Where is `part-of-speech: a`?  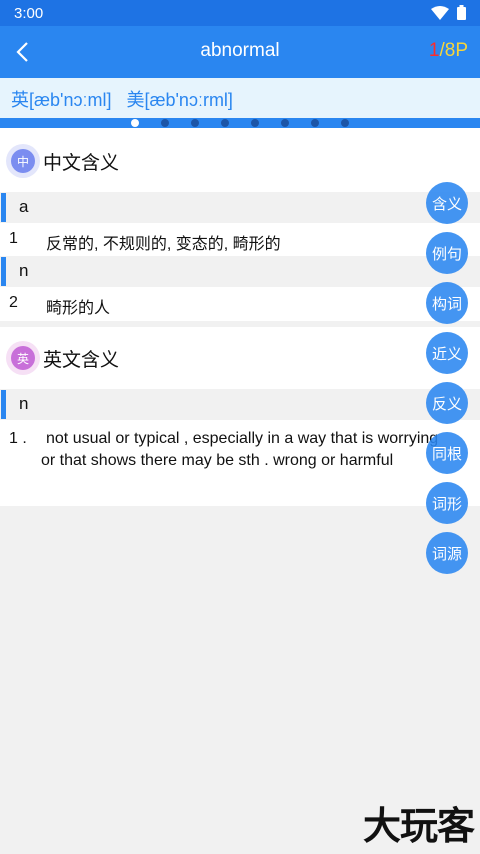 part-of-speech: a is located at coordinates (24, 206).